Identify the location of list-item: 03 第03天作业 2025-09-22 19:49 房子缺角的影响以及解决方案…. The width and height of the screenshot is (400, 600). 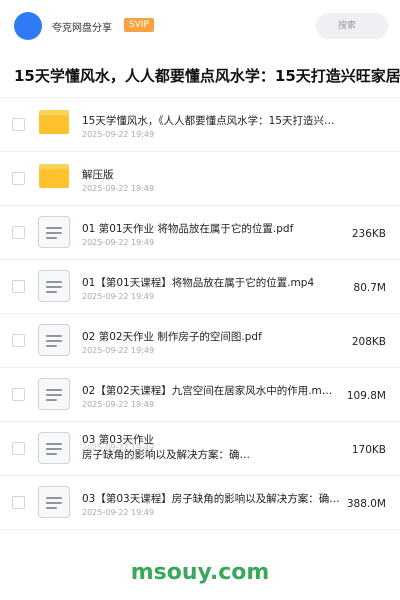
(200, 449).